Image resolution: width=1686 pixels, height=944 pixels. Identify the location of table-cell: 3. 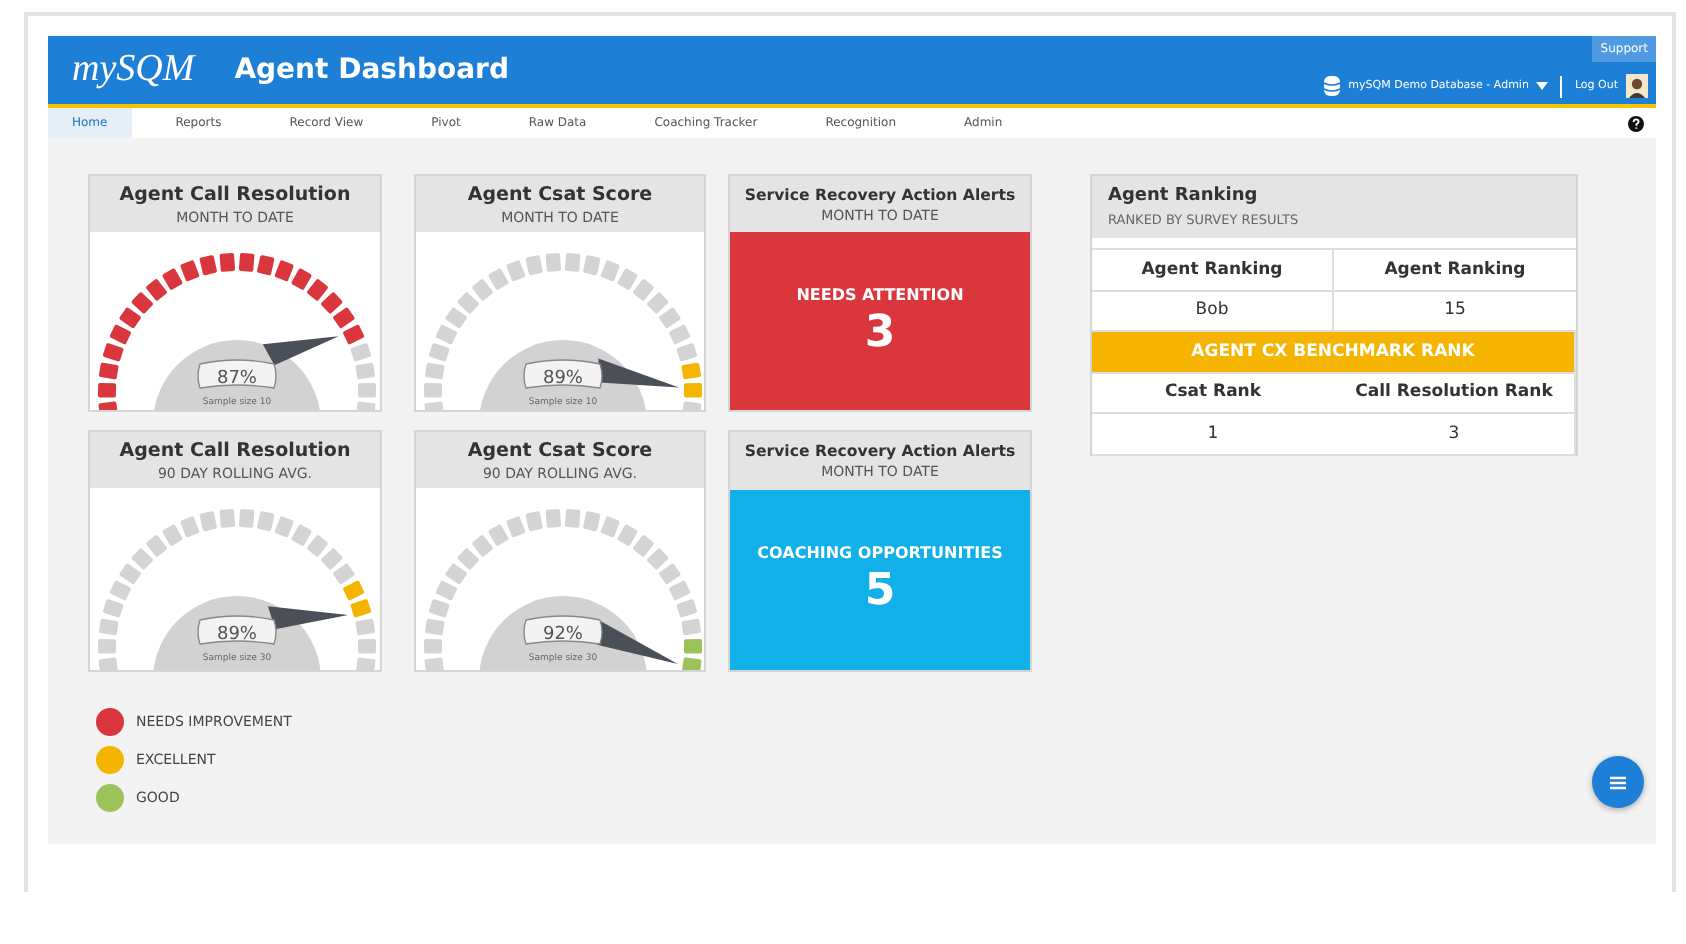
(1455, 434).